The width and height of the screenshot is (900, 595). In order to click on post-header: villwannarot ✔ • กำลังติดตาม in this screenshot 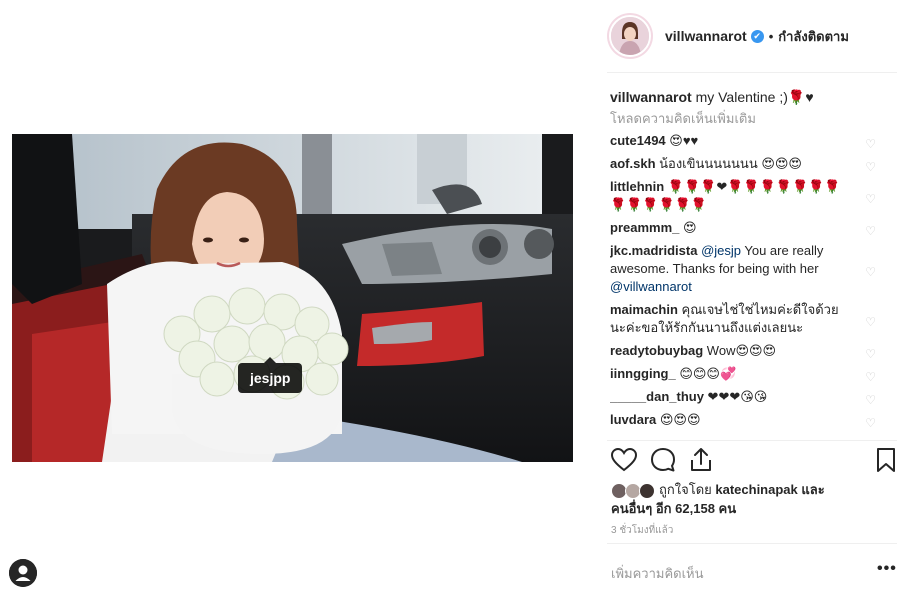, I will do `click(749, 36)`.